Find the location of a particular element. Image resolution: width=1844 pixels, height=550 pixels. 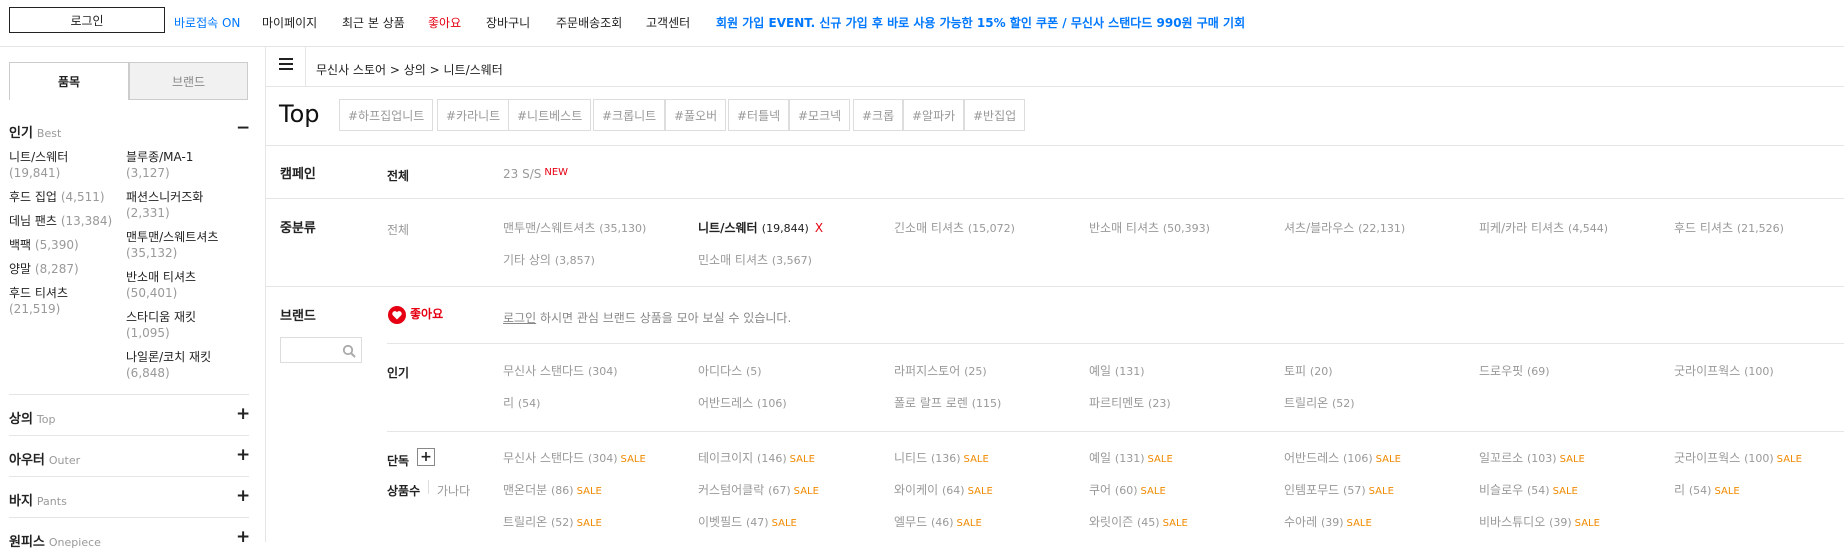

brand-item: 라퍼지스토어 (25) is located at coordinates (940, 370).